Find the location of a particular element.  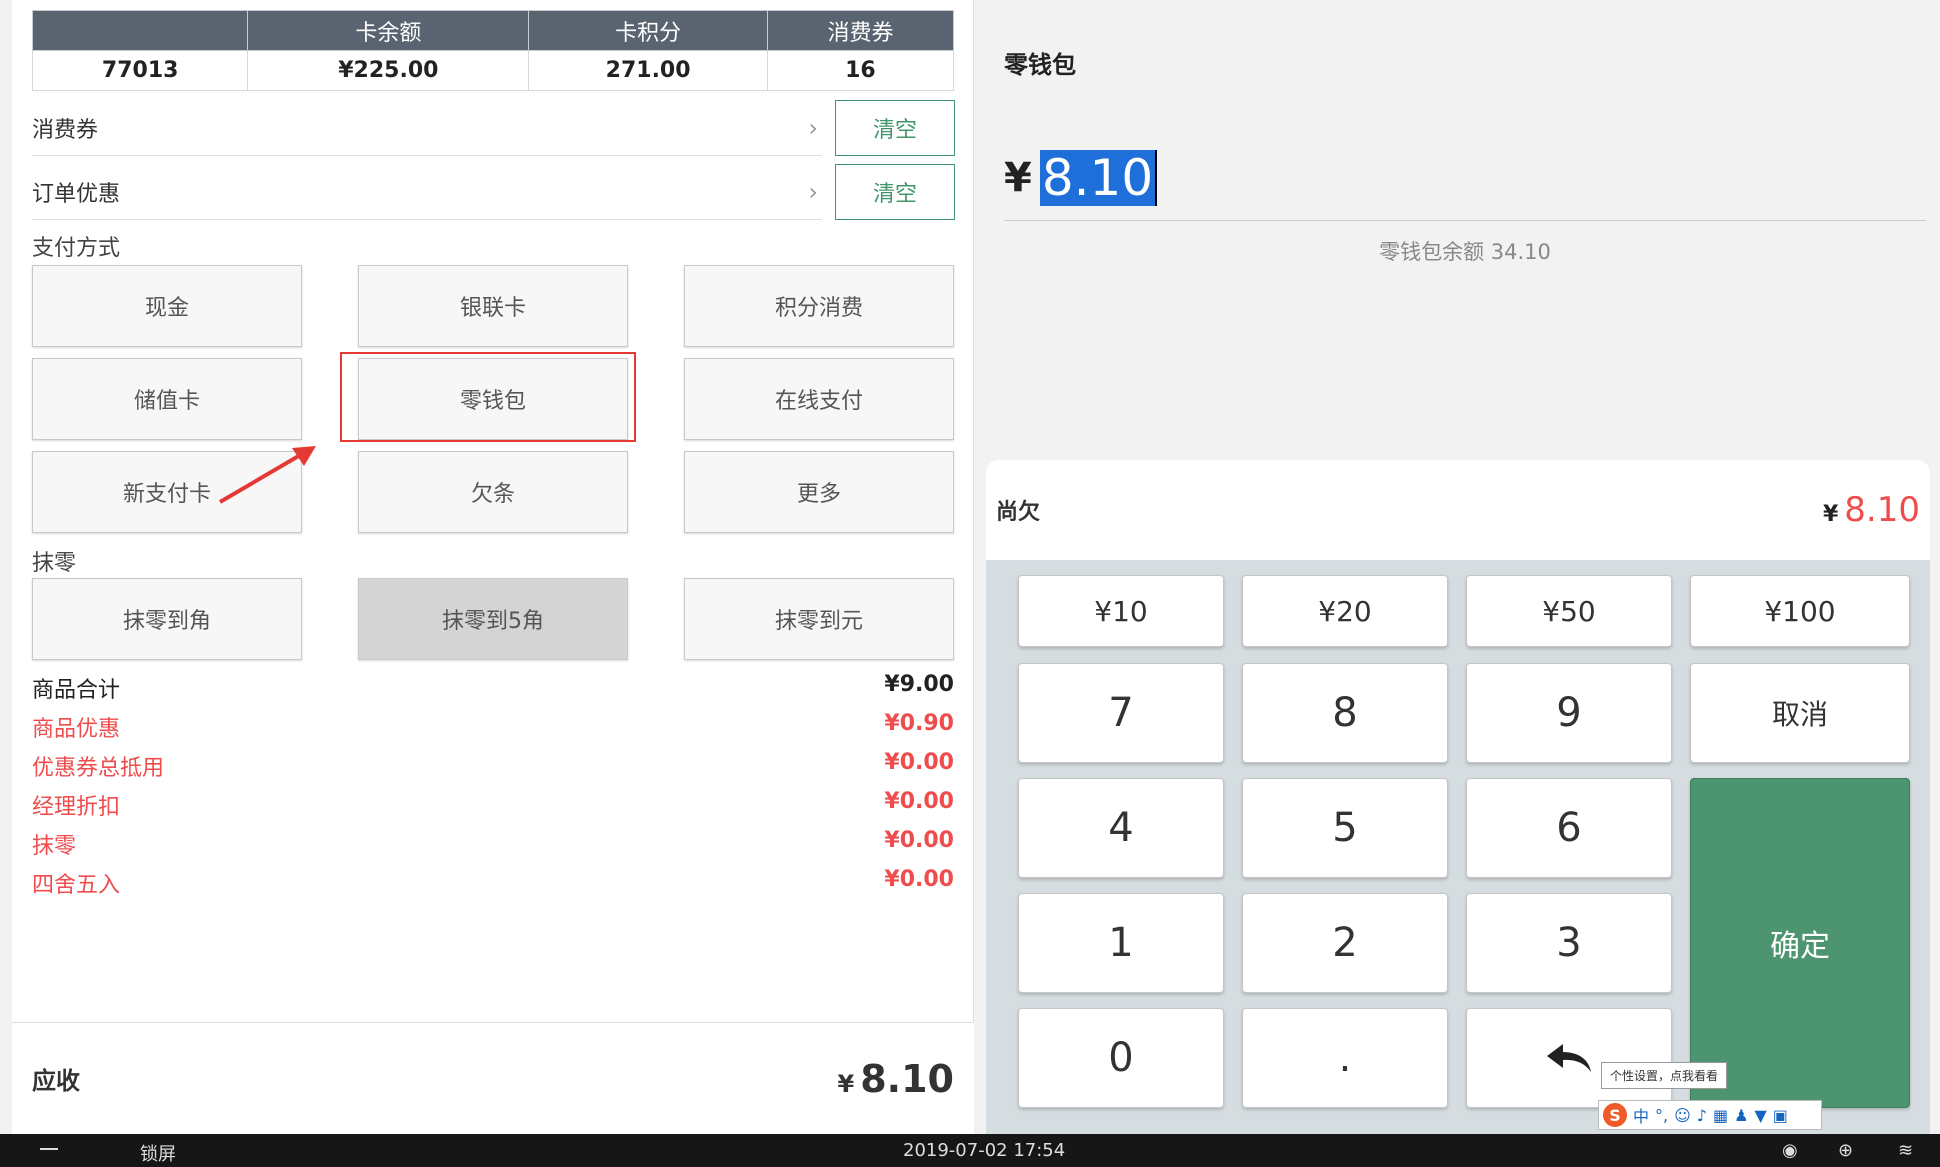

card-number: 77013 is located at coordinates (140, 70).